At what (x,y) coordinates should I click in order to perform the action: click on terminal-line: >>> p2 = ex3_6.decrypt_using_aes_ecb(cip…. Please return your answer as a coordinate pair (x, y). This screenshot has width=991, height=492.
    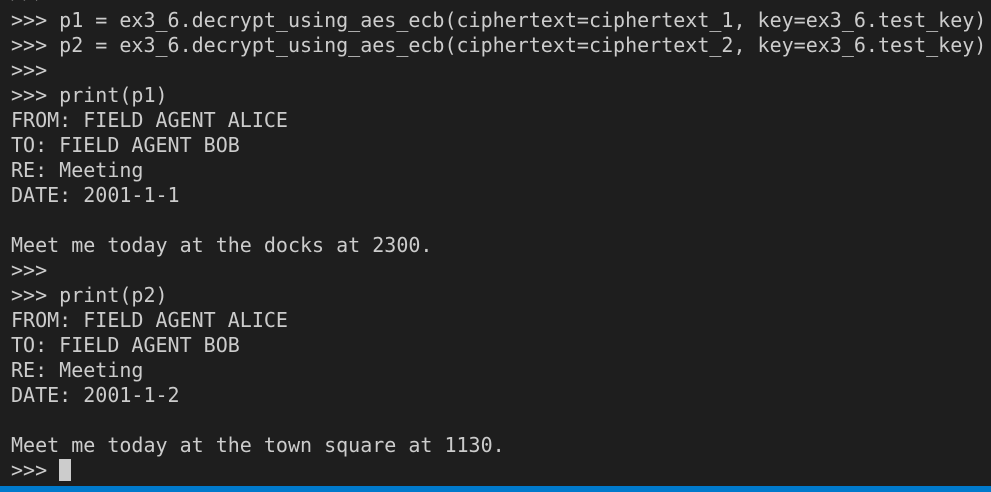
    Looking at the image, I should click on (499, 45).